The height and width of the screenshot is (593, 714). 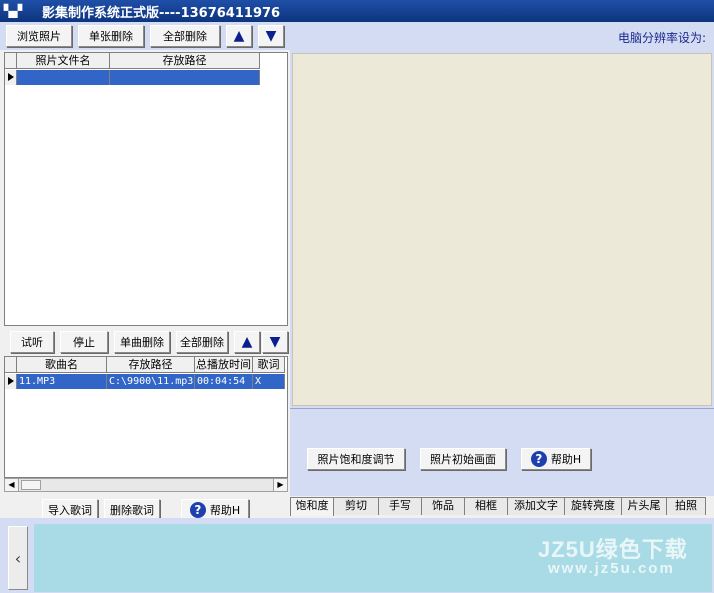 What do you see at coordinates (686, 506) in the screenshot?
I see `tab-photo: 拍照` at bounding box center [686, 506].